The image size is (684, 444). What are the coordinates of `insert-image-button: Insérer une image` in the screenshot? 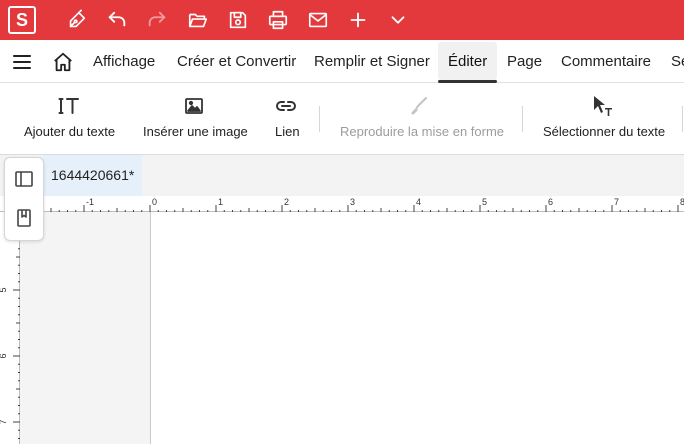 It's located at (195, 119).